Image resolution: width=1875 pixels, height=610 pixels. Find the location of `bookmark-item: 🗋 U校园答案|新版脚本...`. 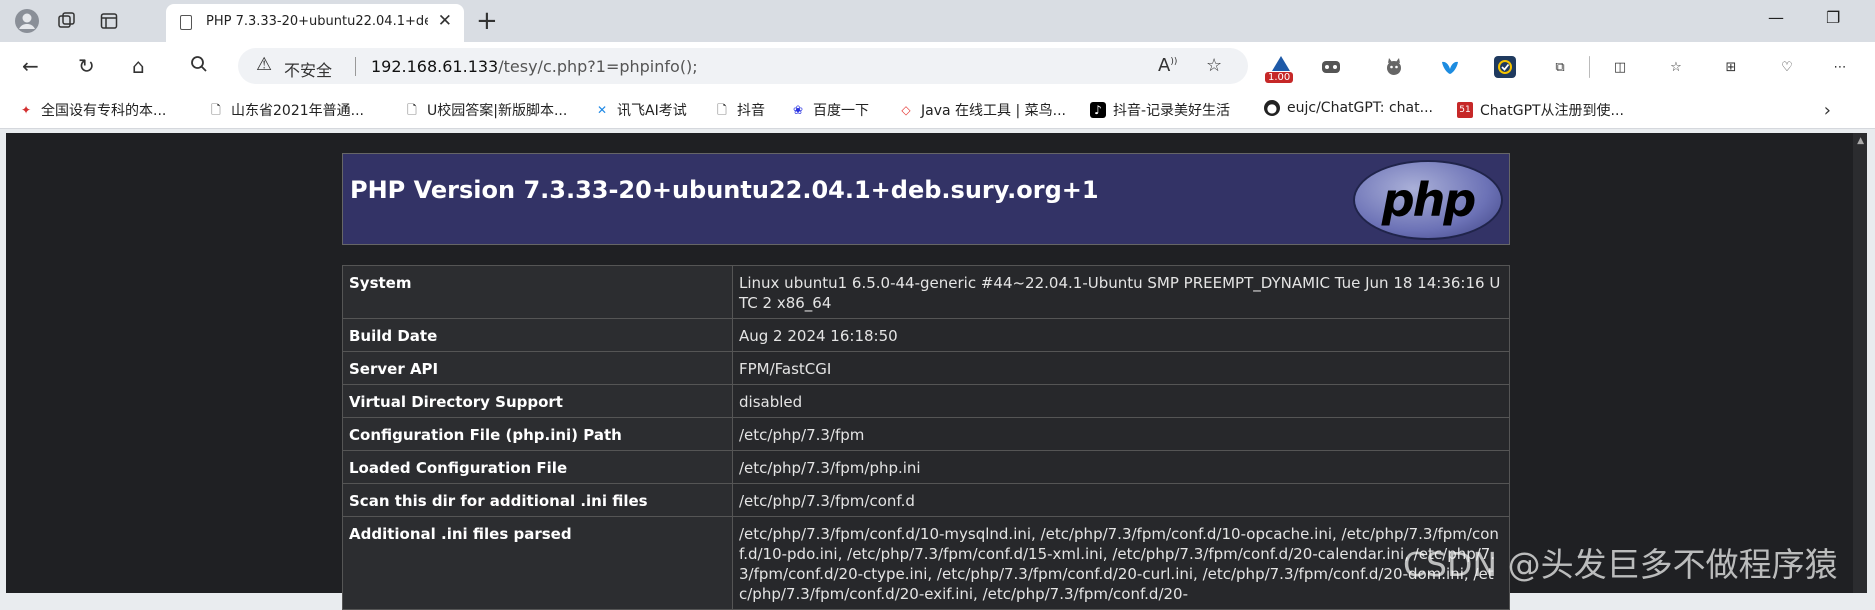

bookmark-item: 🗋 U校园答案|新版脚本... is located at coordinates (485, 110).